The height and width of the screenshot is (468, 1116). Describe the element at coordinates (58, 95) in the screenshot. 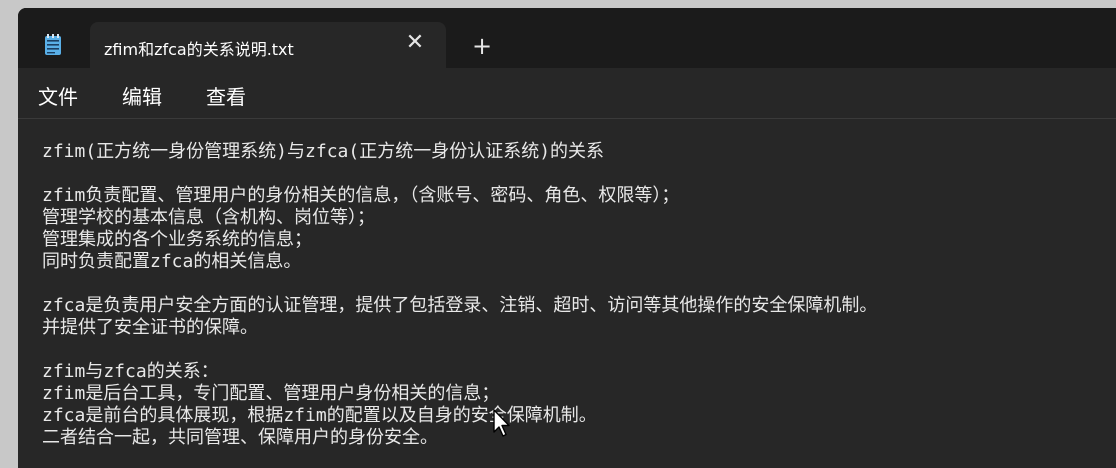

I see `menu-file: 文件` at that location.